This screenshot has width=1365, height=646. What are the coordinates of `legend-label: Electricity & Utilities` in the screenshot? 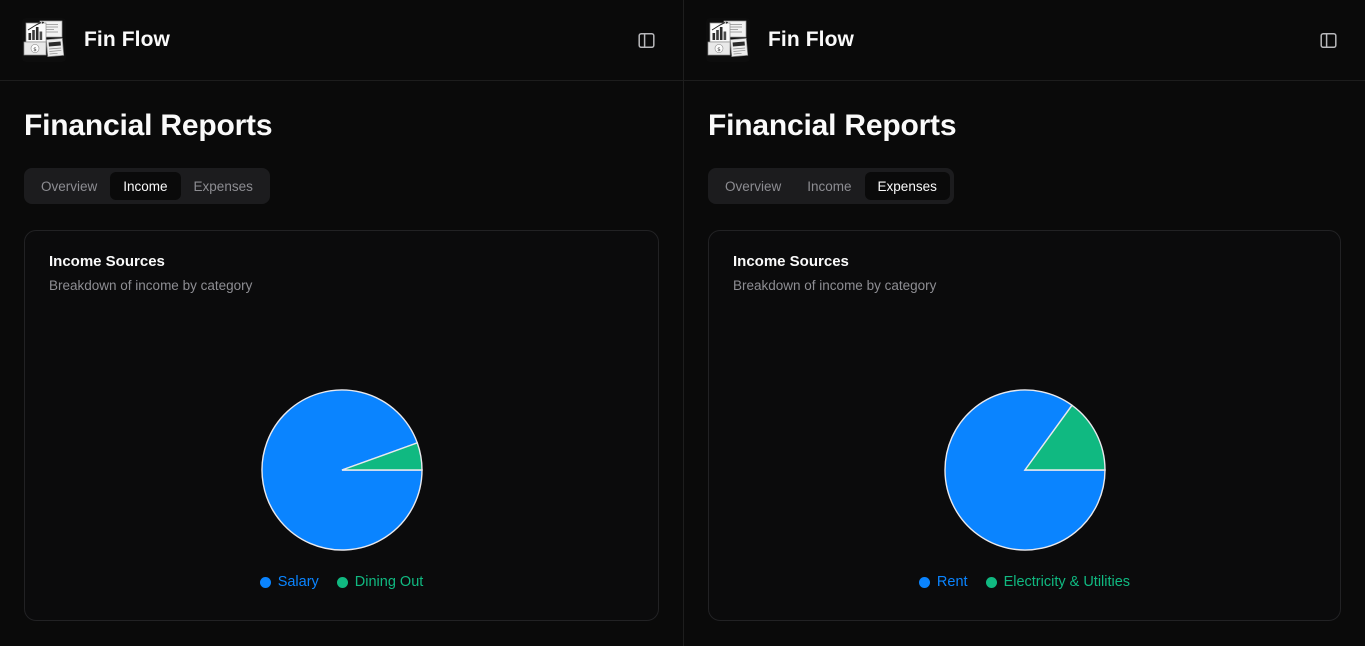 It's located at (1067, 582).